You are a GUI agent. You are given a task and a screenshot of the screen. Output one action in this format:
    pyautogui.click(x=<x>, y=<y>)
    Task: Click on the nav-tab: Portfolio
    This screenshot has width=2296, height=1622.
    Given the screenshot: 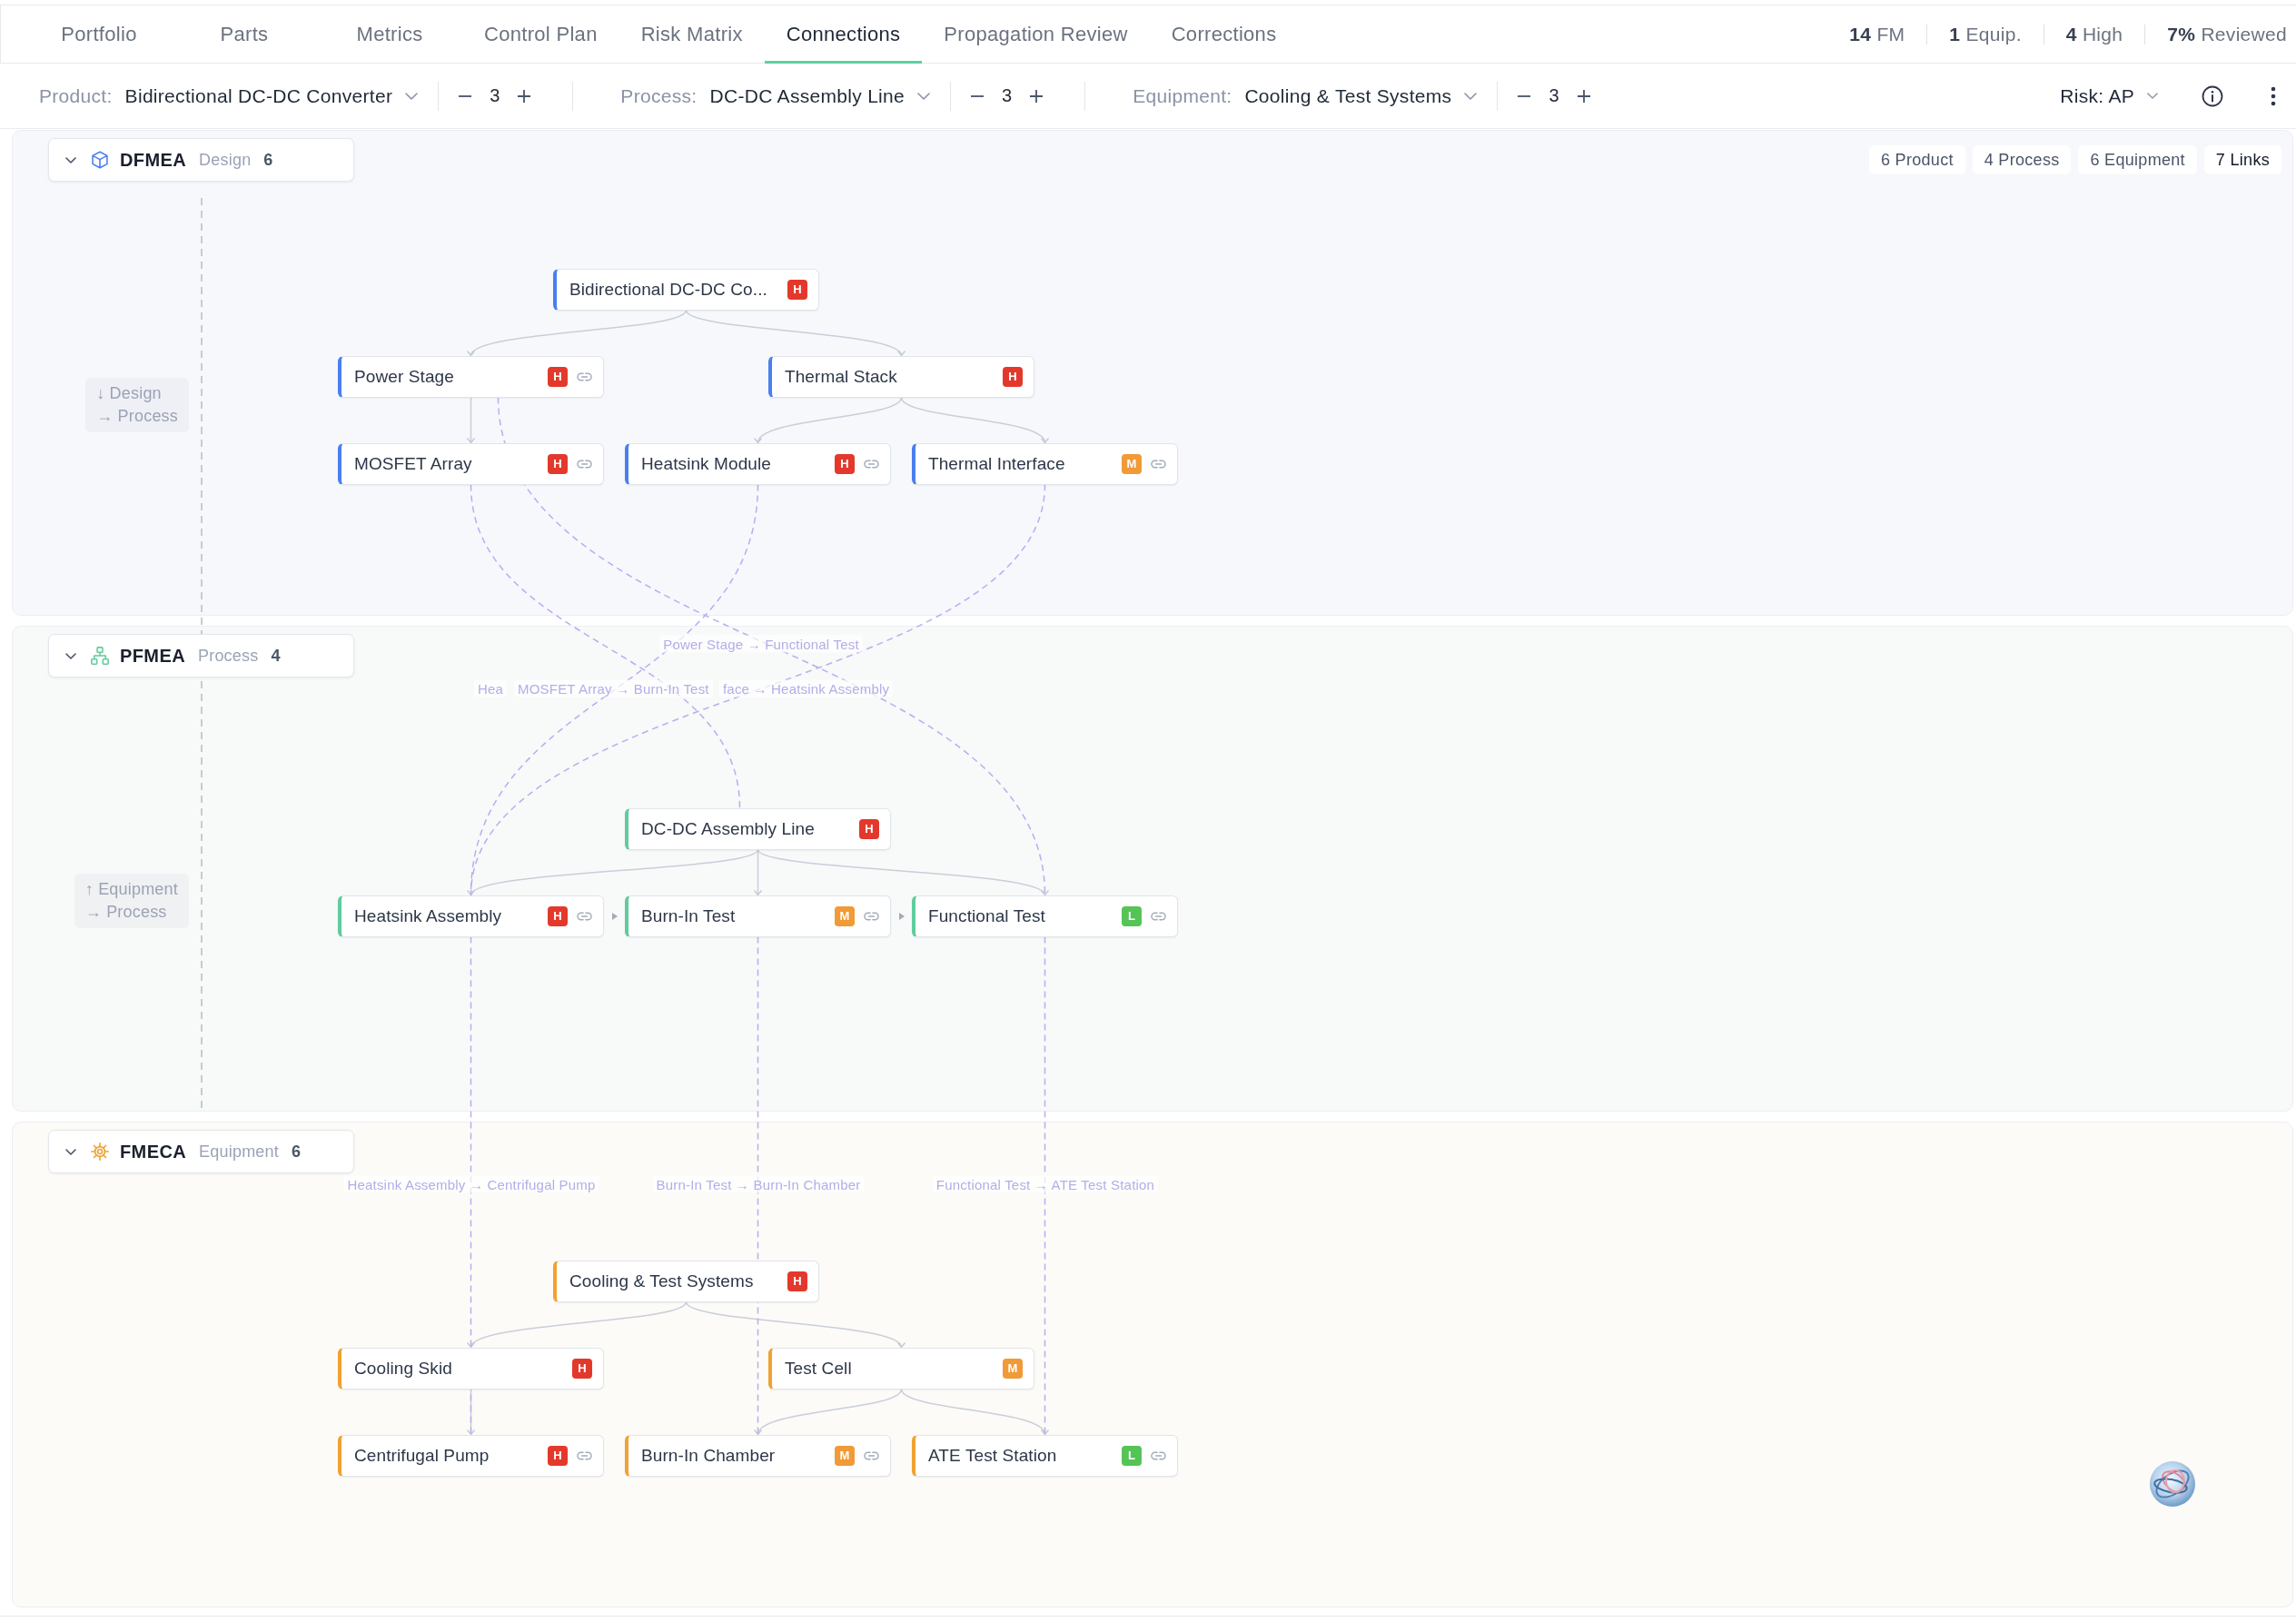 What is the action you would take?
    pyautogui.click(x=99, y=34)
    